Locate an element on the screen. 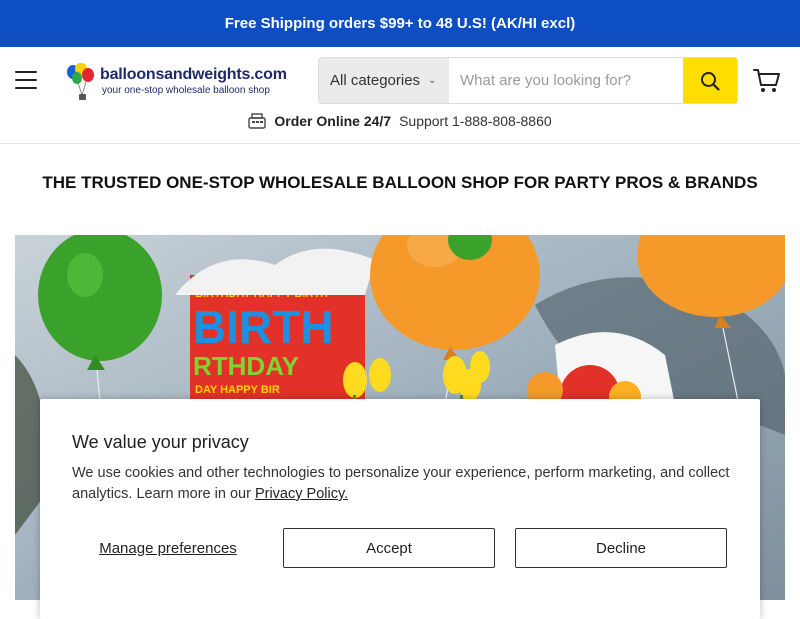  search-icon is located at coordinates (710, 81).